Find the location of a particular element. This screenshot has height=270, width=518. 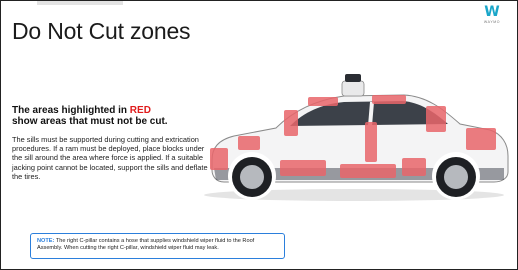

zone-roof-rear is located at coordinates (389, 99).